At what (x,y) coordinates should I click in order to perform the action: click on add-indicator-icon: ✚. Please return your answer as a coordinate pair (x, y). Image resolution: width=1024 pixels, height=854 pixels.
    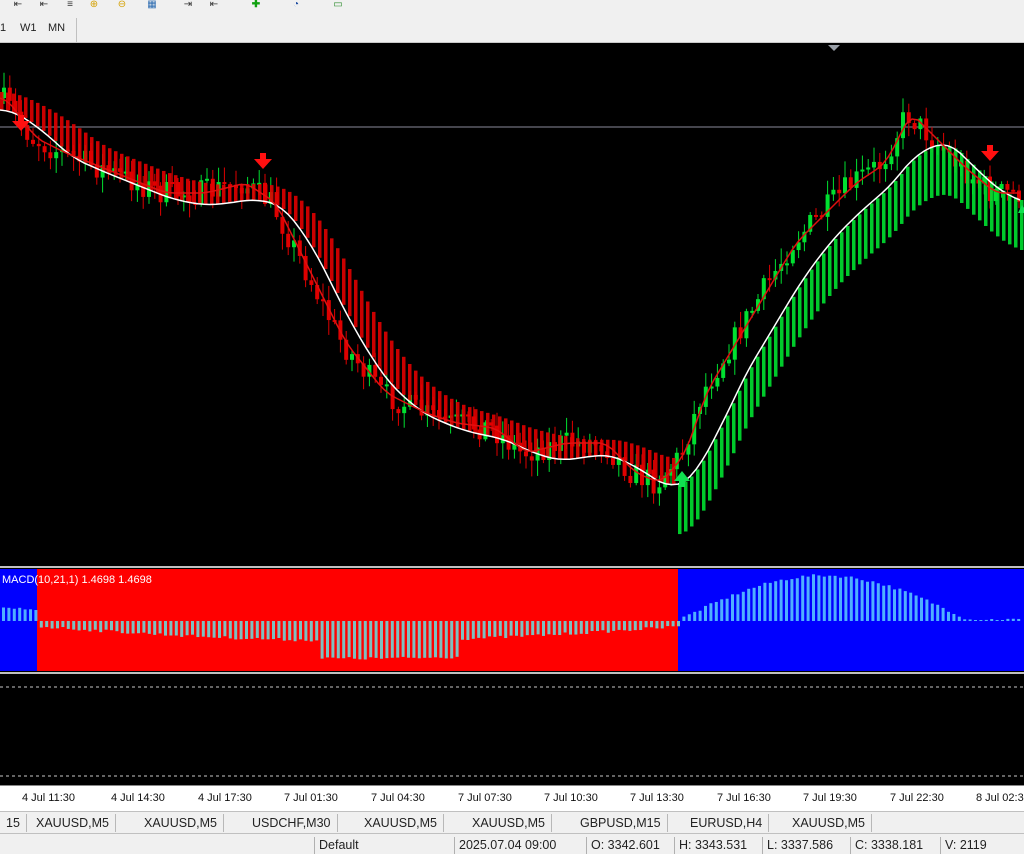
    Looking at the image, I should click on (256, 5).